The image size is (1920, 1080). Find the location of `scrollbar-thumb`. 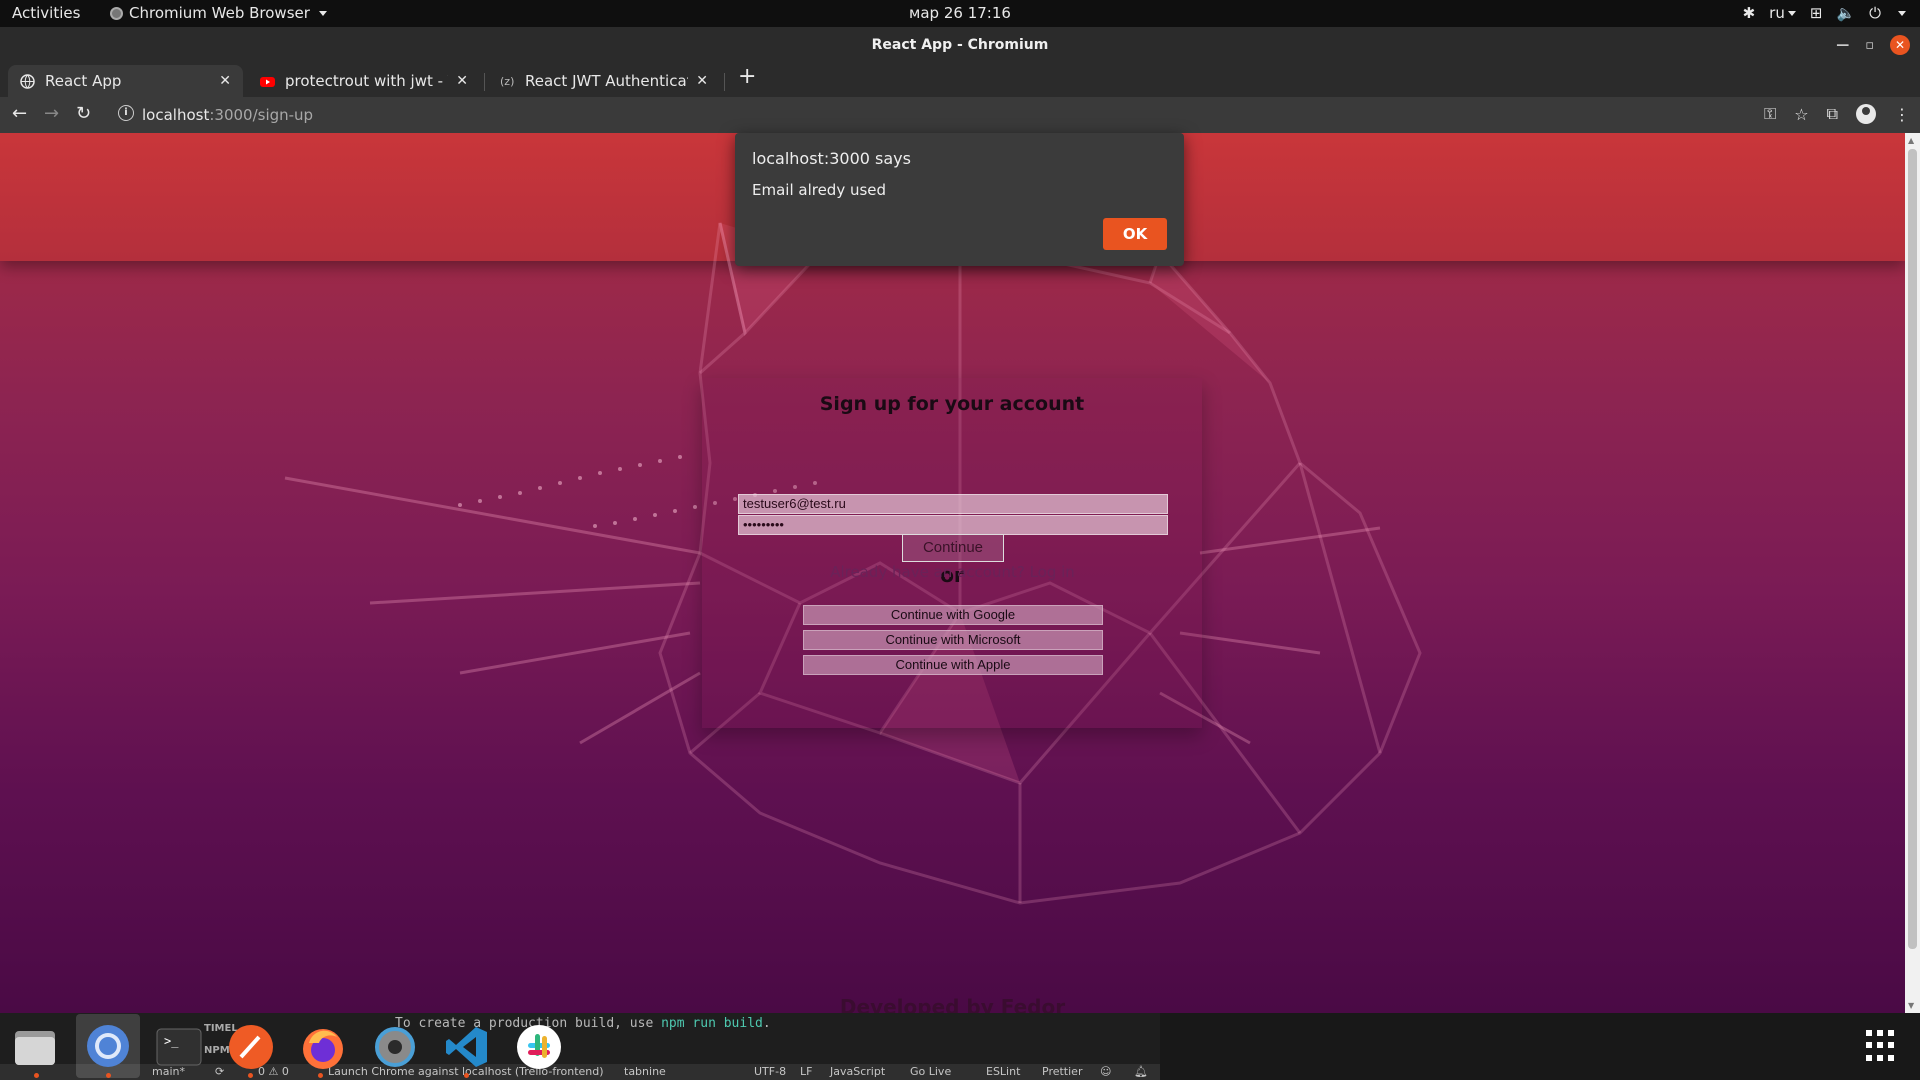

scrollbar-thumb is located at coordinates (1912, 549).